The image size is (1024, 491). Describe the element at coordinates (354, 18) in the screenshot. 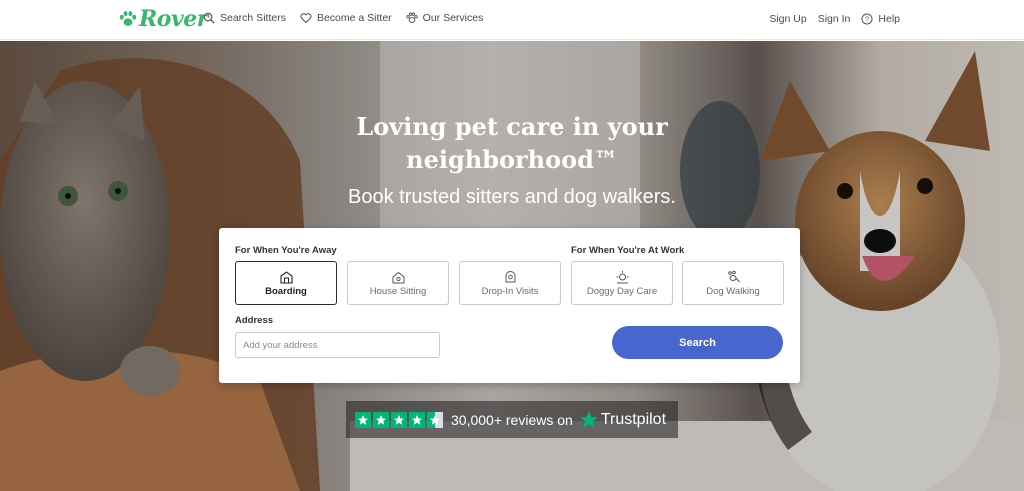

I see `nav-label: Become a Sitter` at that location.